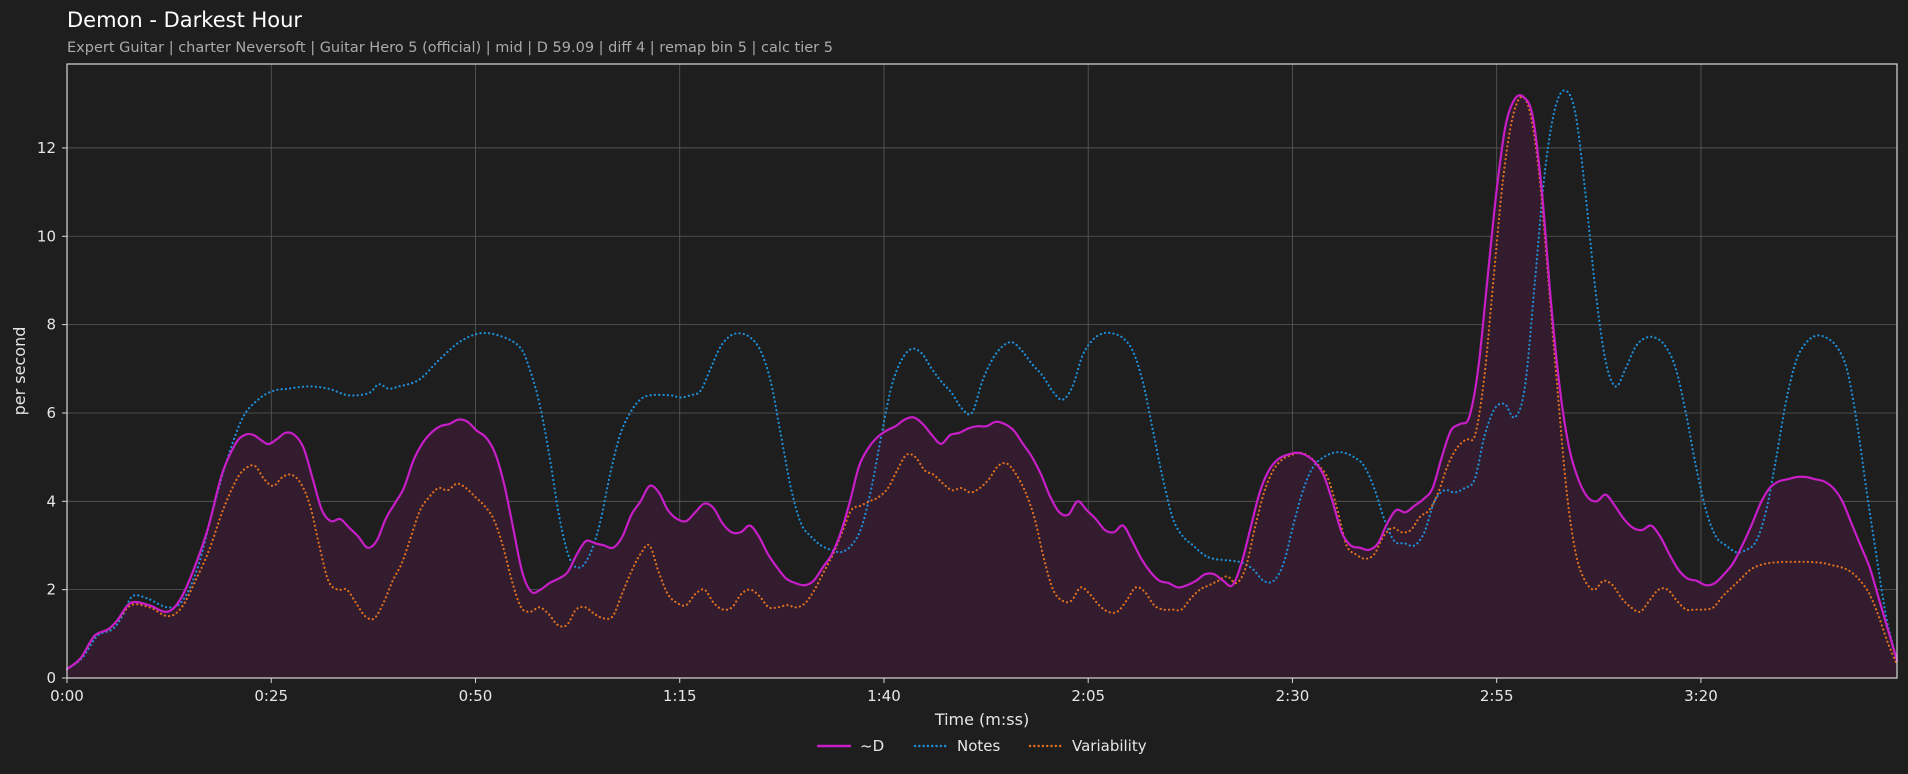 The image size is (1908, 774). What do you see at coordinates (979, 746) in the screenshot?
I see `legend-label-1: Notes` at bounding box center [979, 746].